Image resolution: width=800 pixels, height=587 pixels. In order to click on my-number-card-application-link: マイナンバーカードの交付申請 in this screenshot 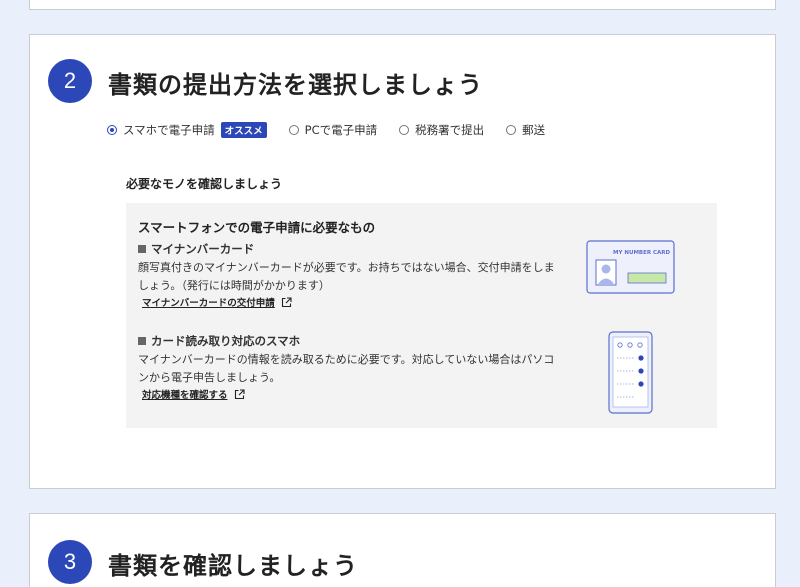, I will do `click(217, 302)`.